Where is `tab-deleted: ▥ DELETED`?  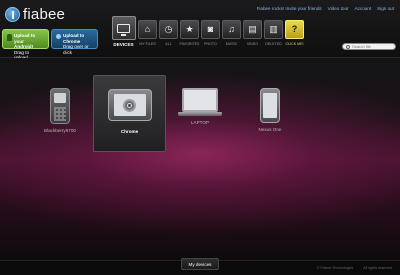 tab-deleted: ▥ DELETED is located at coordinates (273, 33).